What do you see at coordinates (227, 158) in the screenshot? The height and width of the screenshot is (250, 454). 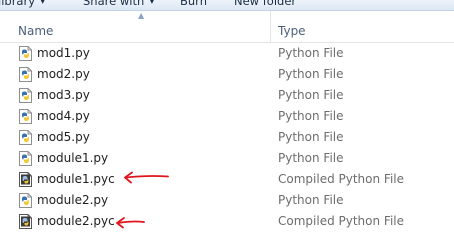 I see `file-row-module1-py: module1.py Python File` at bounding box center [227, 158].